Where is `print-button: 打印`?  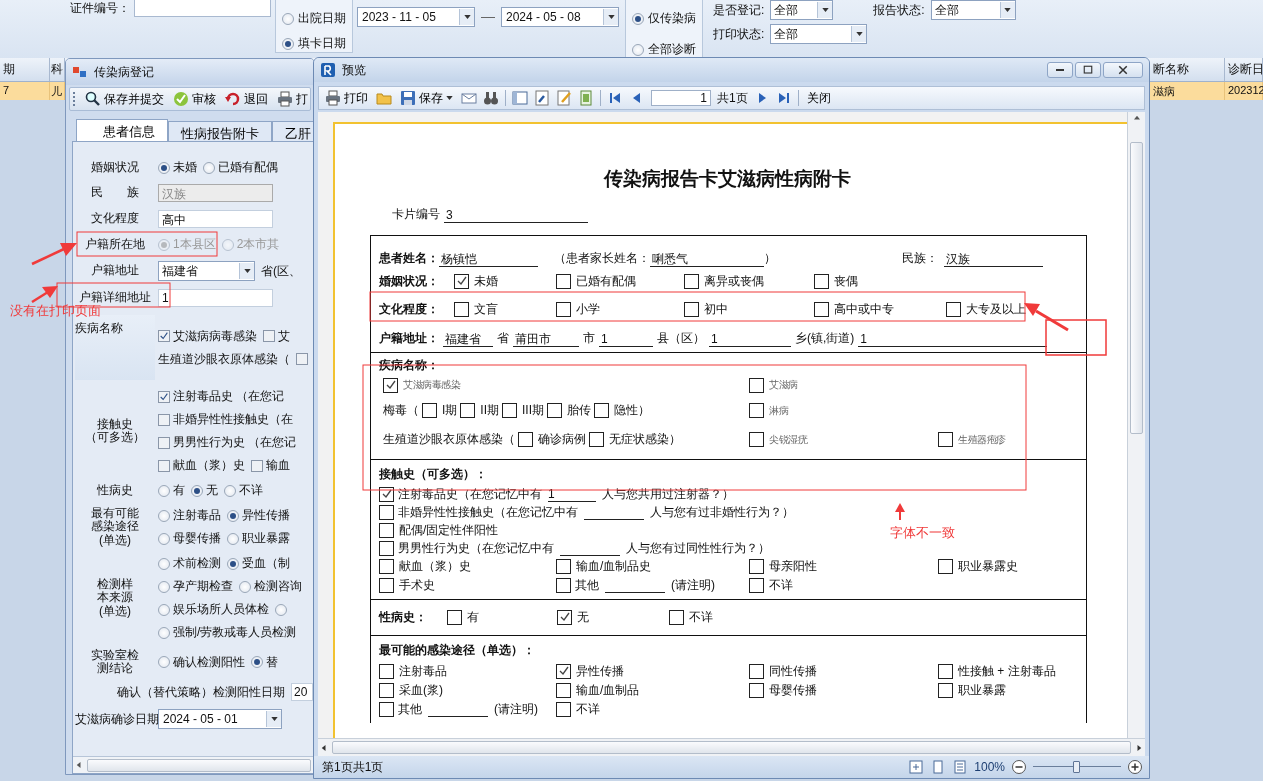 print-button: 打印 is located at coordinates (346, 98).